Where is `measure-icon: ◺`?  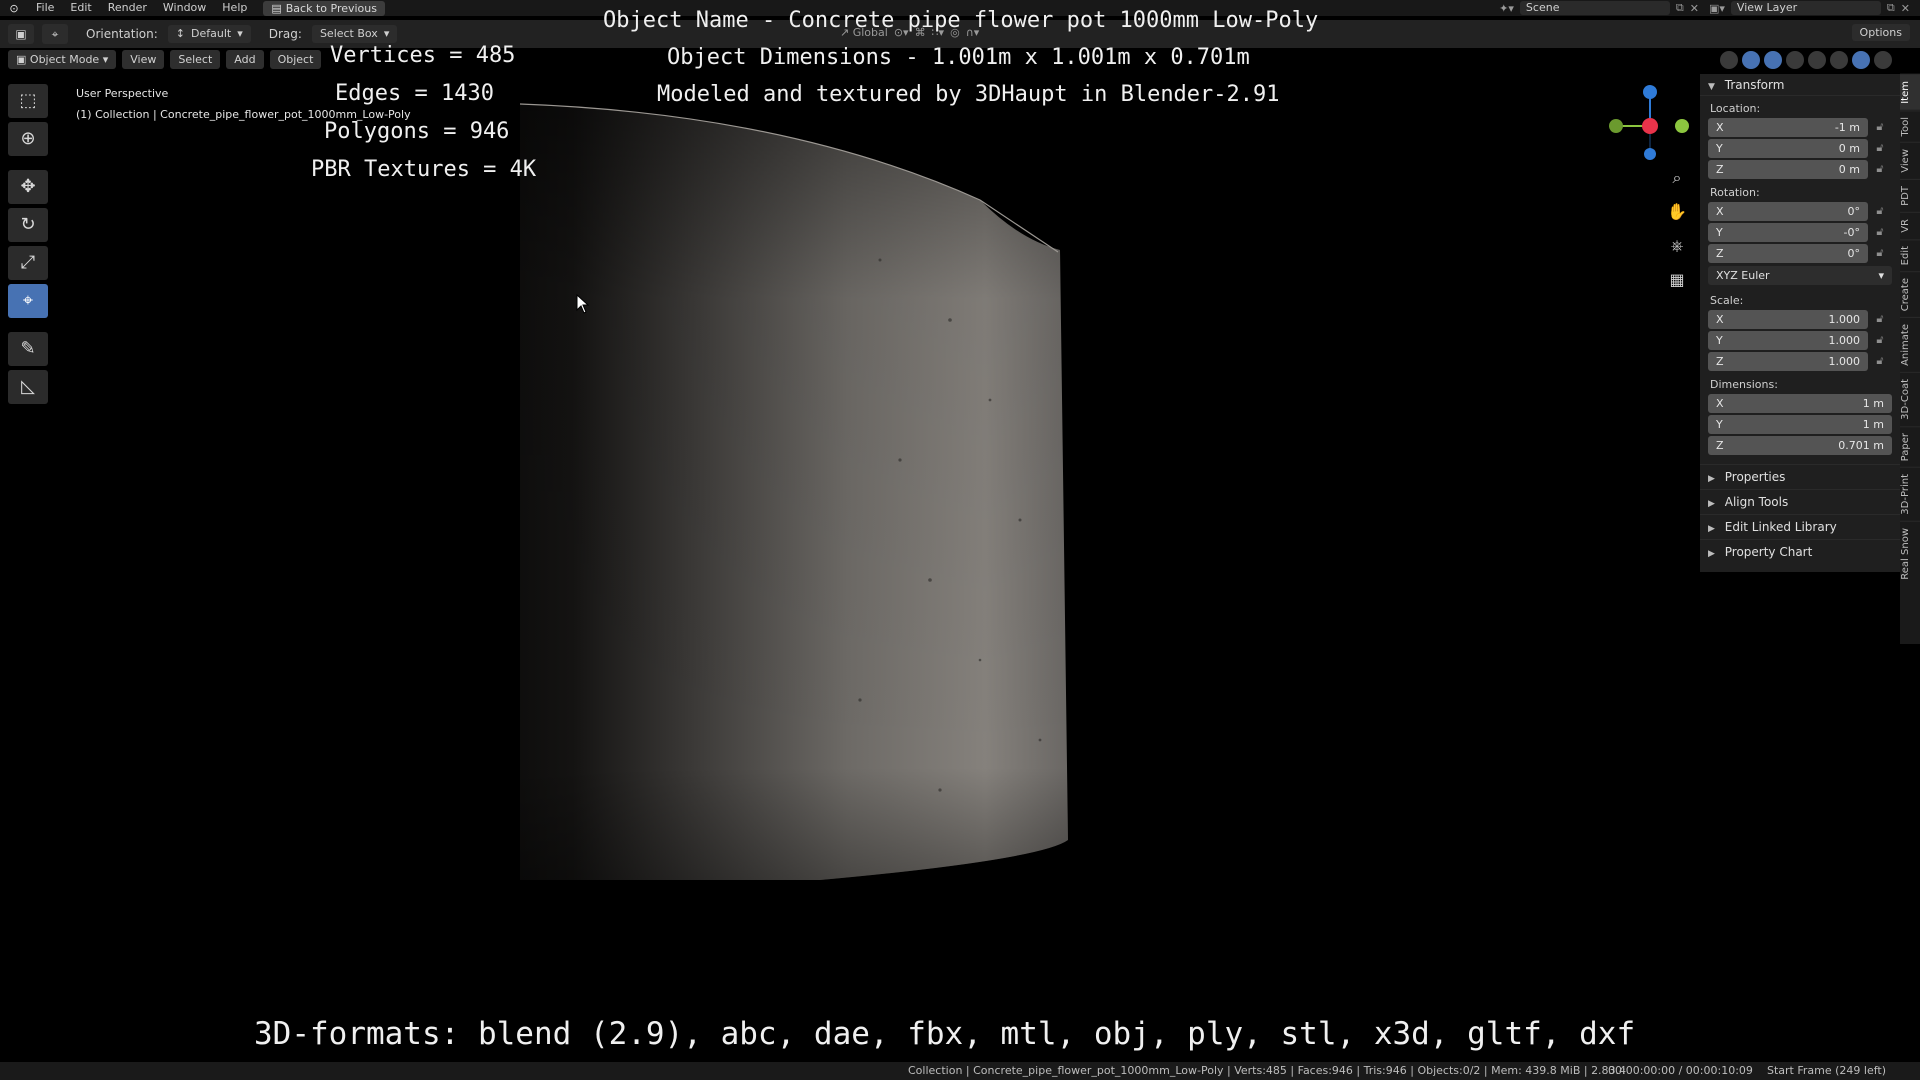 measure-icon: ◺ is located at coordinates (28, 387).